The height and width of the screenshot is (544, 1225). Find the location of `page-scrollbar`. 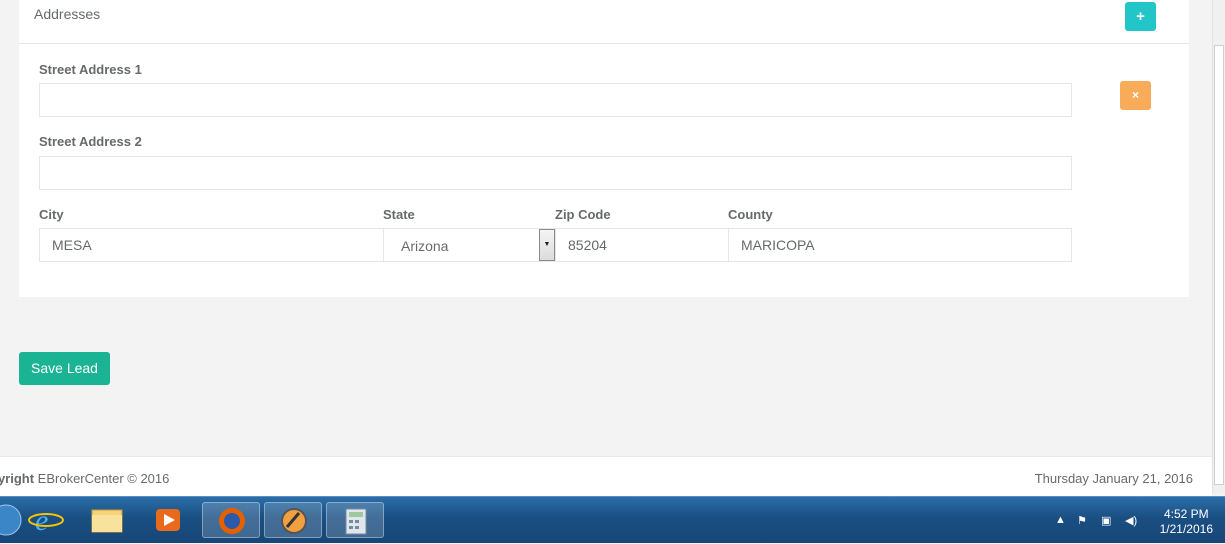

page-scrollbar is located at coordinates (1218, 247).